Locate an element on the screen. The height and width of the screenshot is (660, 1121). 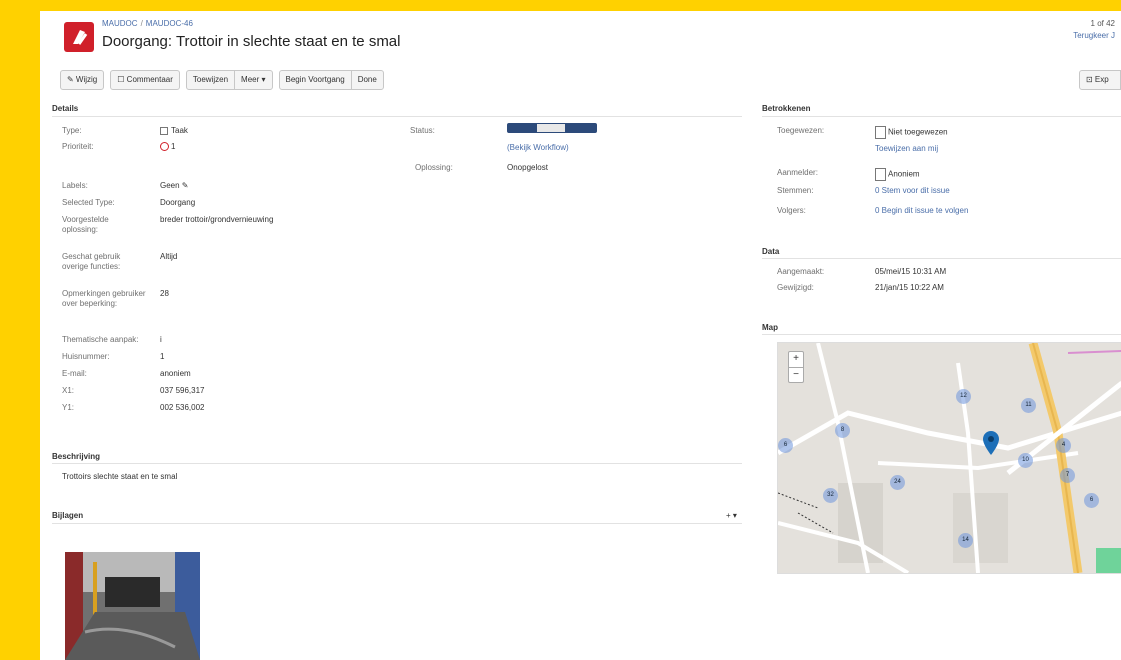
export-button: ⊡ Exp is located at coordinates (1100, 80).